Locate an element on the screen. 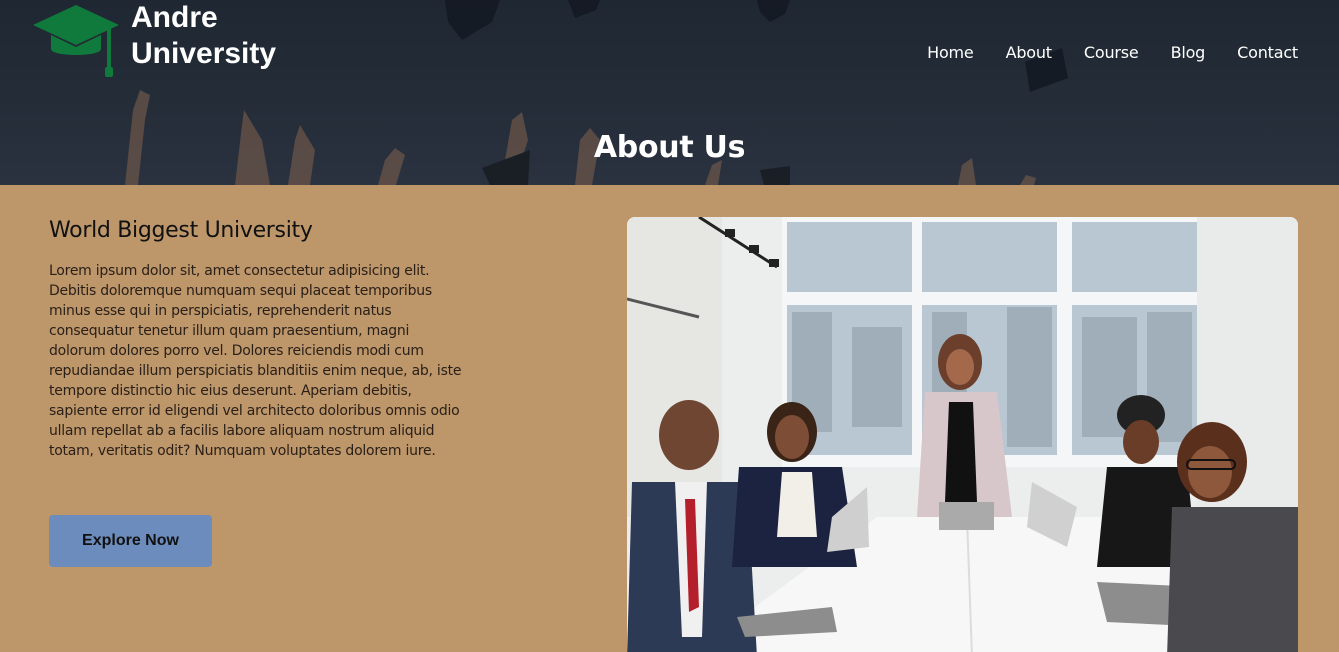 The width and height of the screenshot is (1339, 652). graduation-cap-icon is located at coordinates (76, 41).